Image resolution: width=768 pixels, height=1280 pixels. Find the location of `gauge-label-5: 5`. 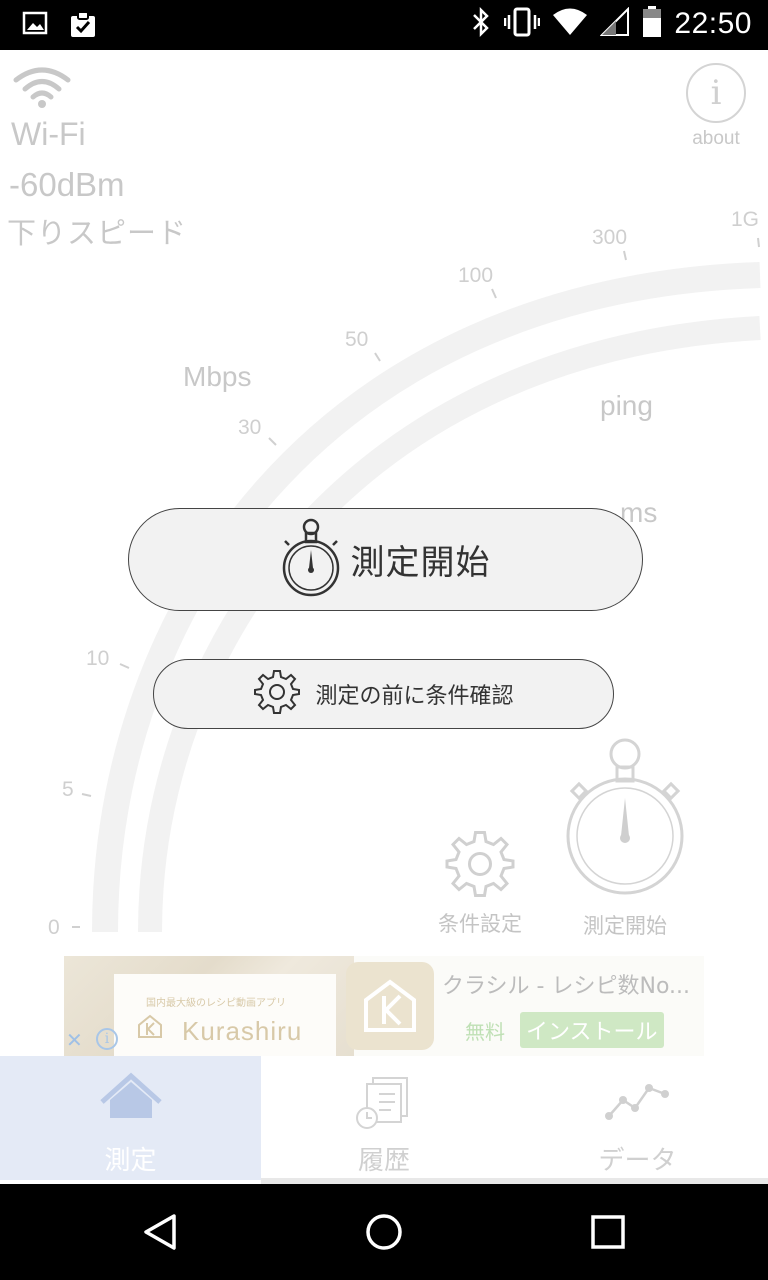

gauge-label-5: 5 is located at coordinates (68, 789).